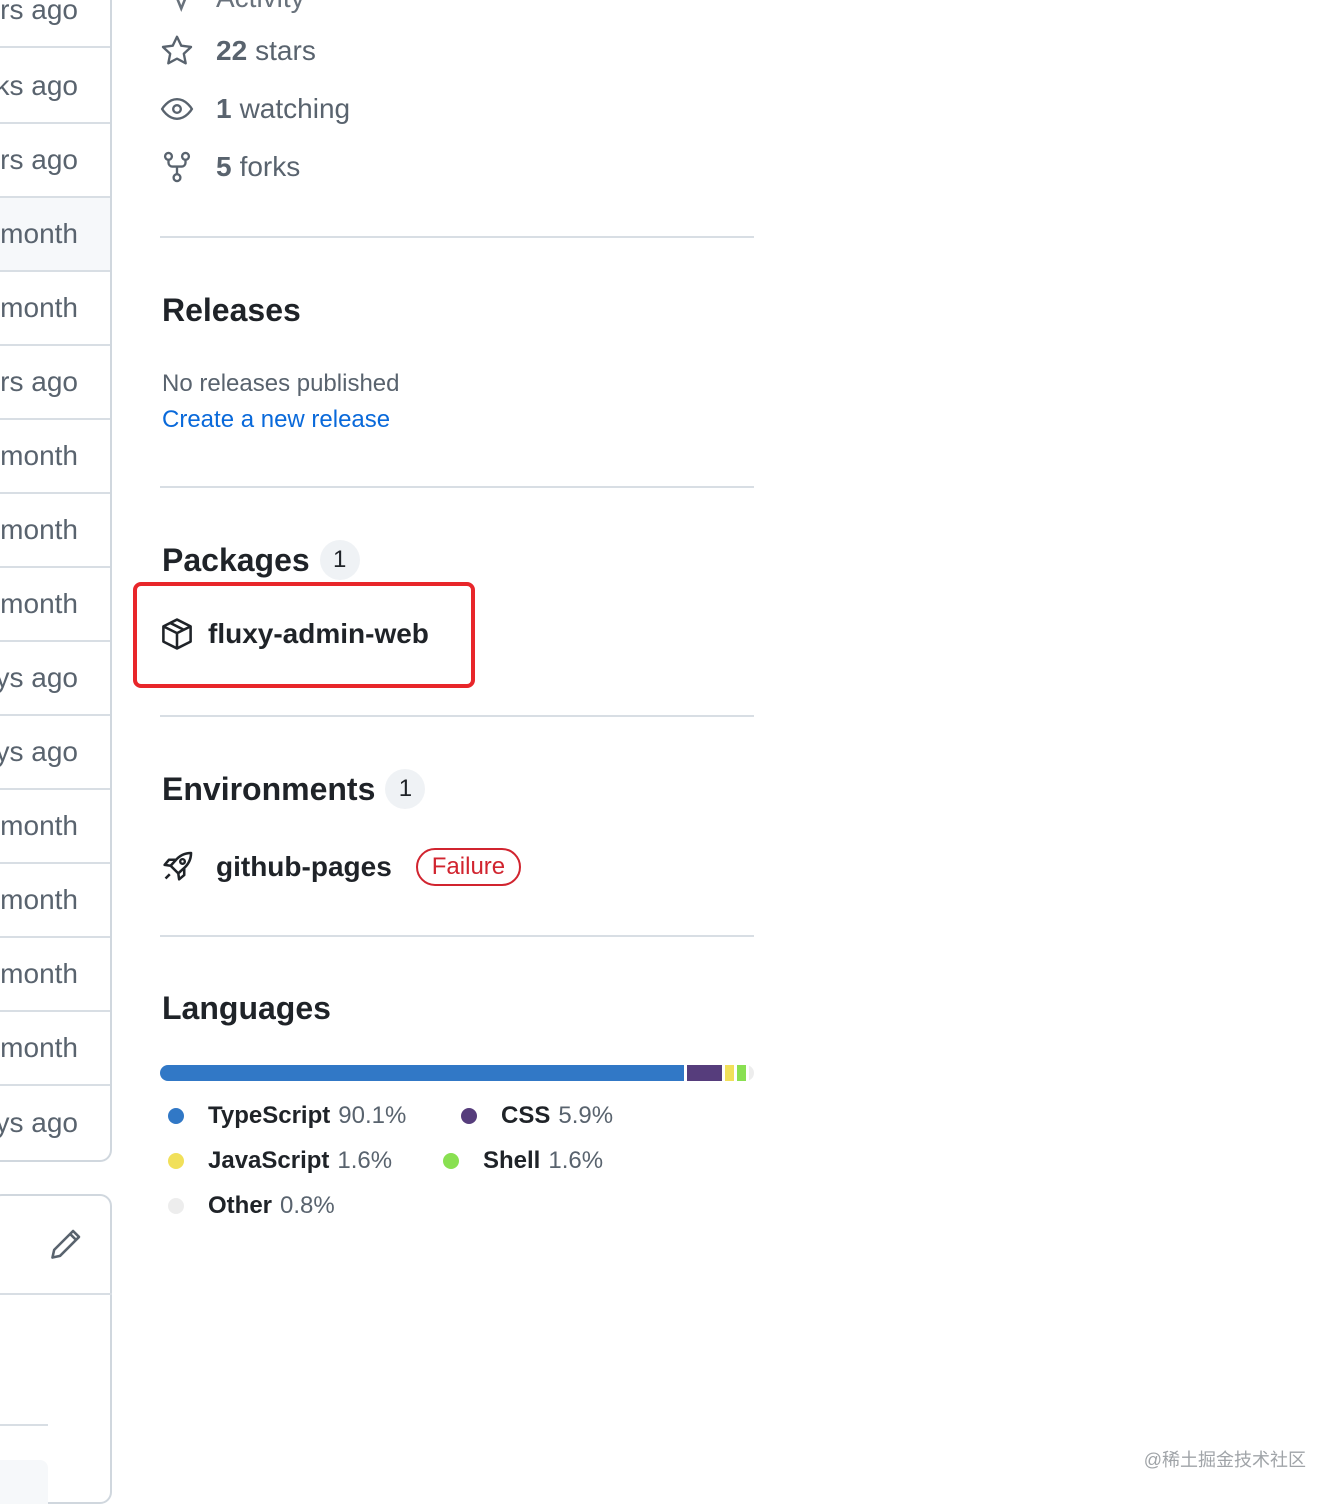 Image resolution: width=1342 pixels, height=1504 pixels. I want to click on releases-heading: Releases, so click(231, 310).